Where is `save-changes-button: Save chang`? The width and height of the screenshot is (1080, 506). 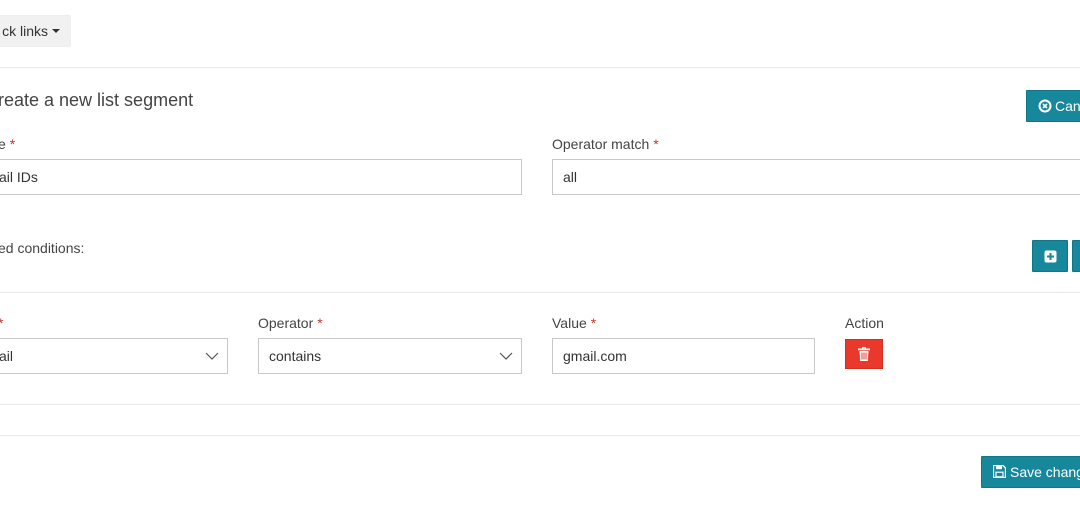 save-changes-button: Save chang is located at coordinates (1030, 472).